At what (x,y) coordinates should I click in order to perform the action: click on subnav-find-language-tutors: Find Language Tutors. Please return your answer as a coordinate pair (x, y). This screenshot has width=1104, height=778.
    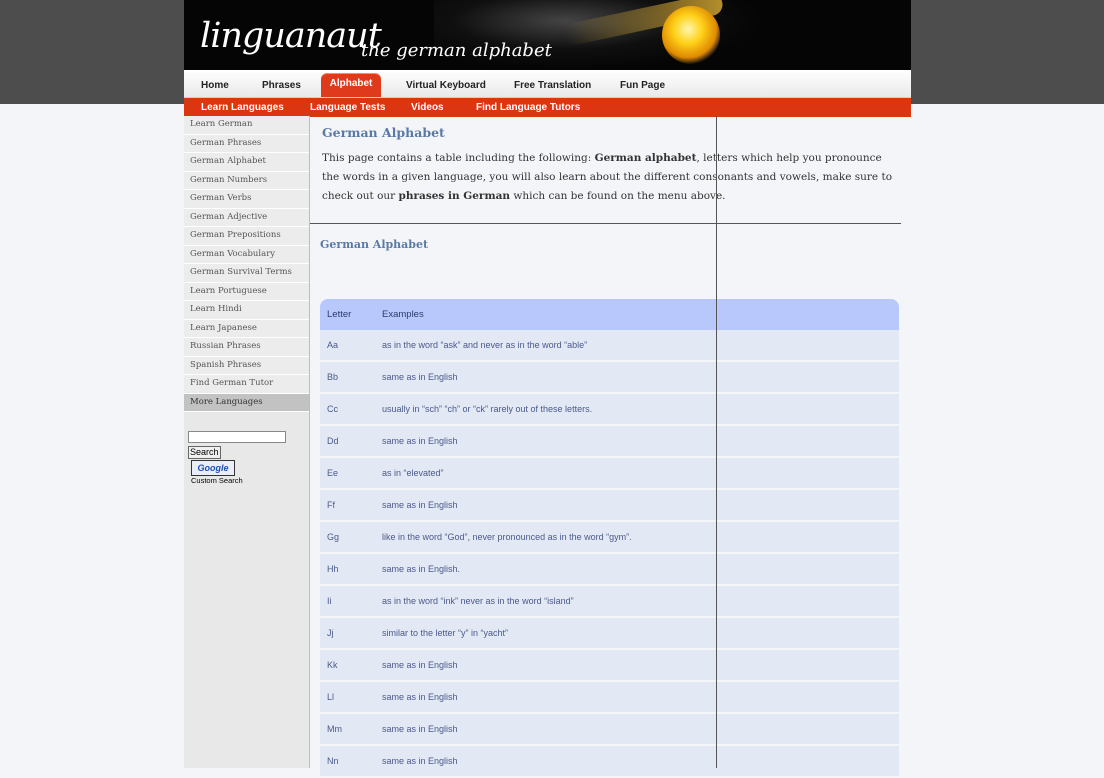
    Looking at the image, I should click on (528, 107).